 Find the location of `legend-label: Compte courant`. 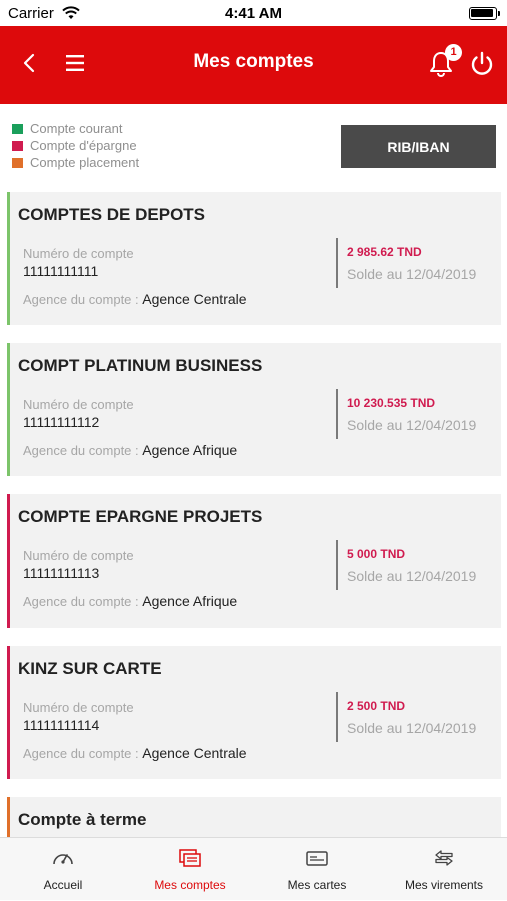

legend-label: Compte courant is located at coordinates (76, 128).